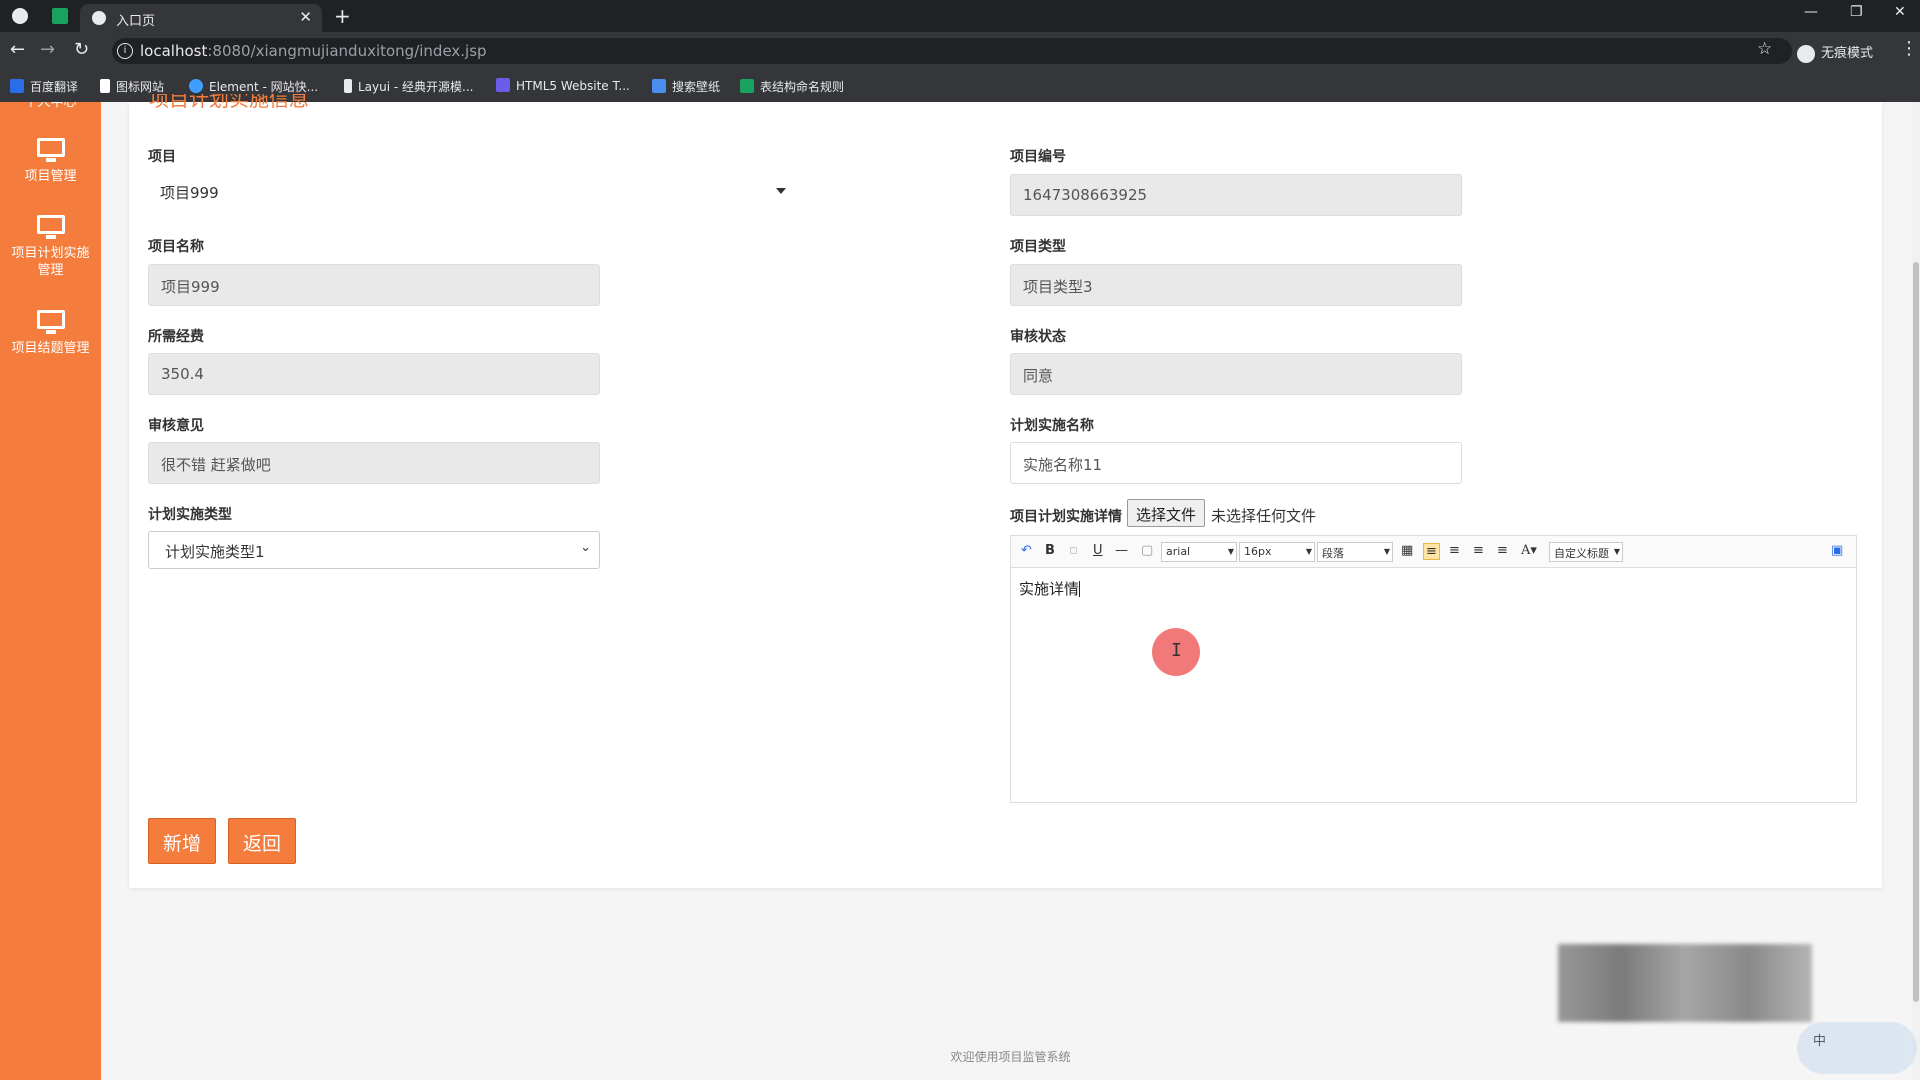 Image resolution: width=1920 pixels, height=1080 pixels. What do you see at coordinates (162, 157) in the screenshot?
I see `project-label: 项目` at bounding box center [162, 157].